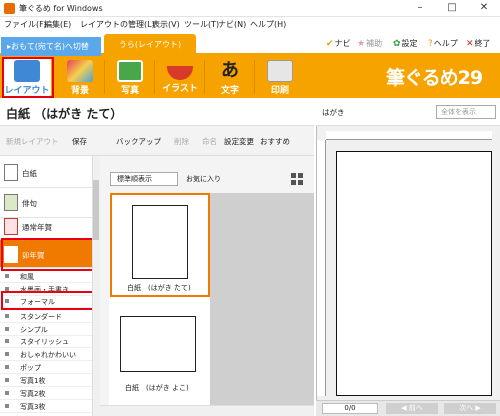 This screenshot has height=416, width=500. I want to click on toolbar-text: あ 文字, so click(230, 77).